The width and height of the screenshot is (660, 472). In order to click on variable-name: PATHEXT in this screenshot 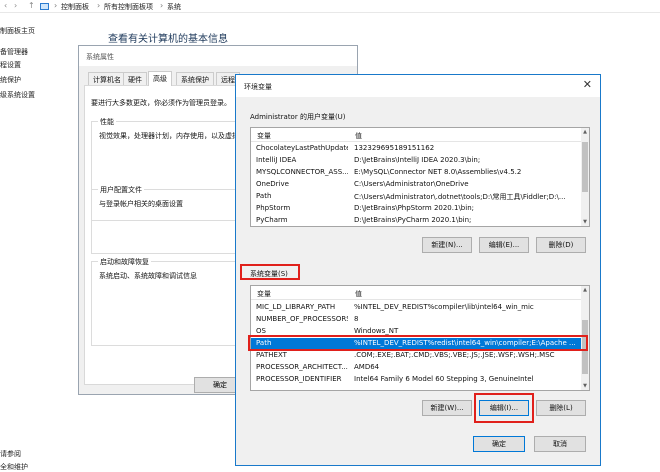, I will do `click(271, 355)`.